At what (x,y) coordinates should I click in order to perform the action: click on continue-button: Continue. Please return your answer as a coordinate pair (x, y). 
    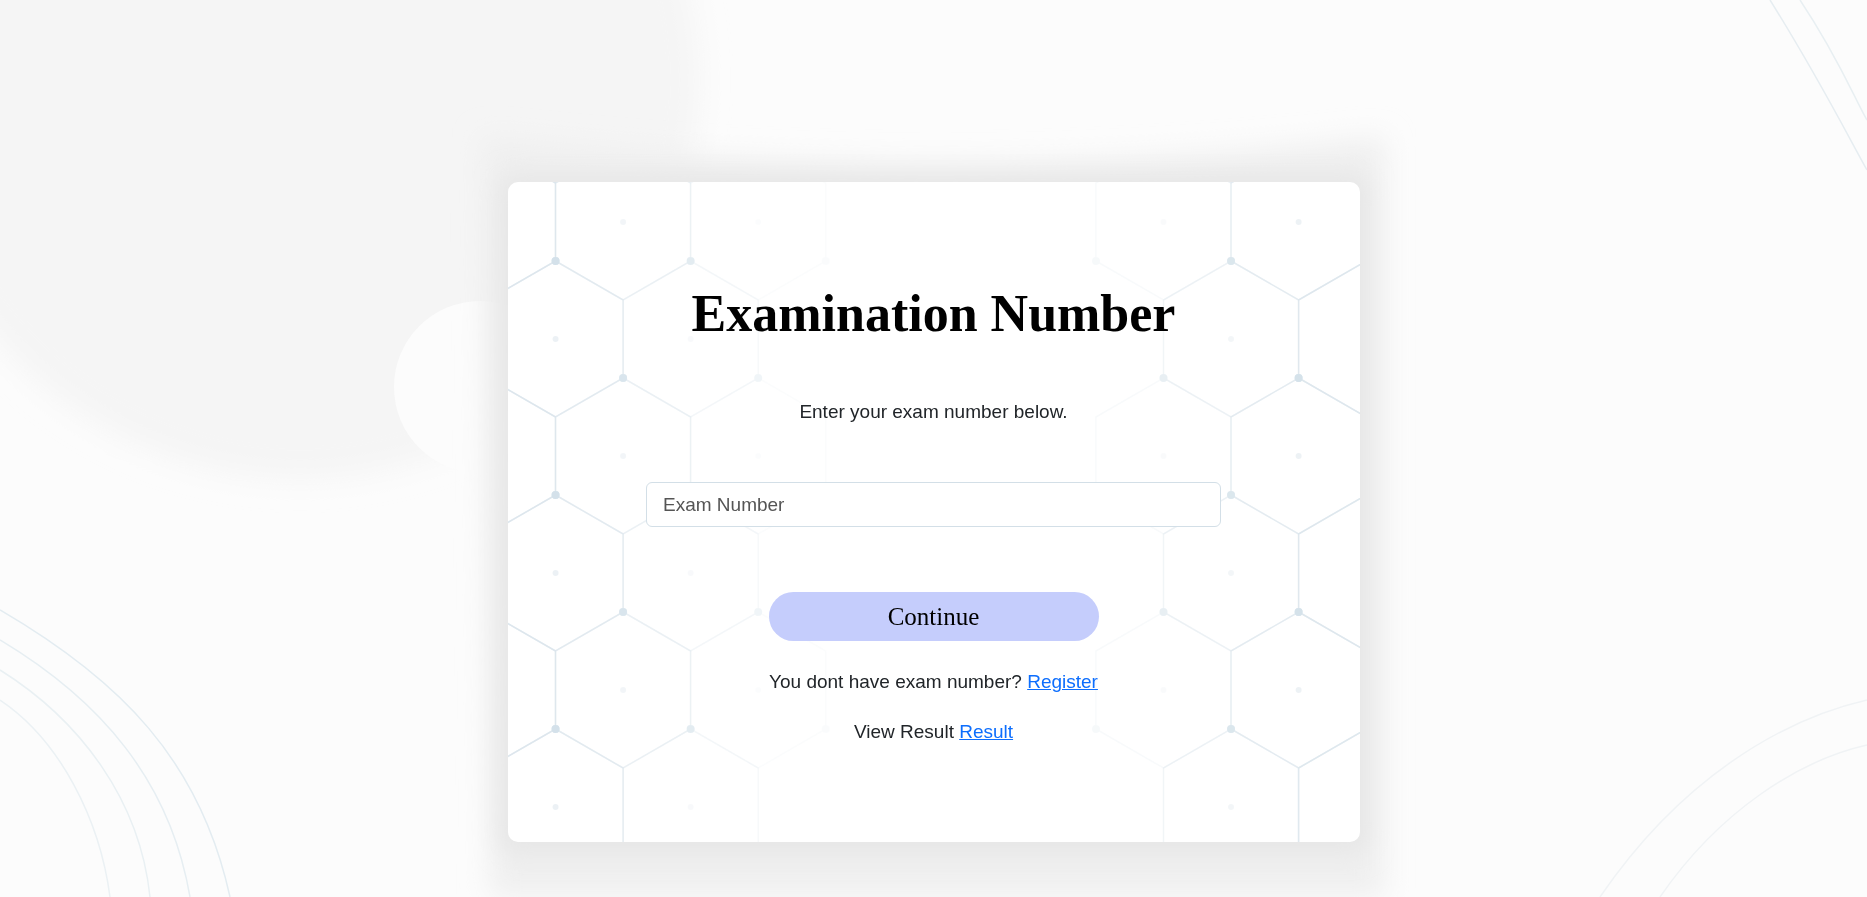
    Looking at the image, I should click on (933, 616).